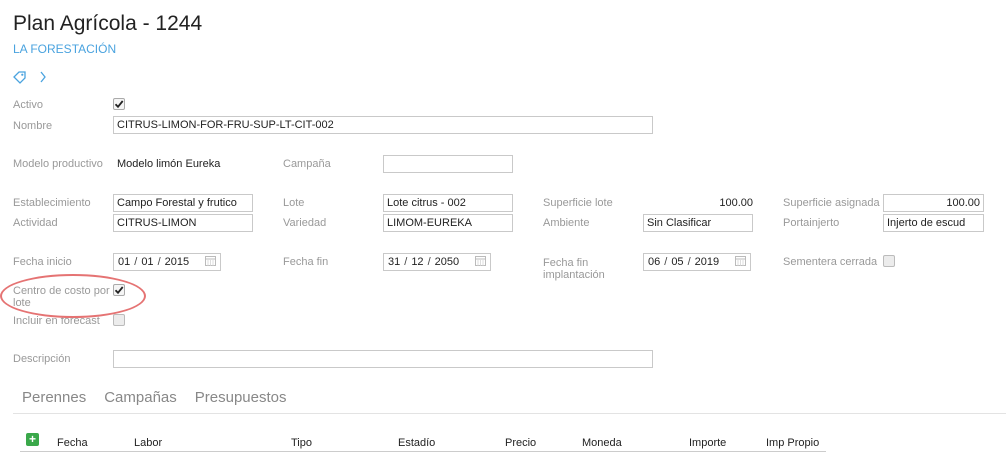 This screenshot has height=468, width=1006. Describe the element at coordinates (148, 443) in the screenshot. I see `column-labor: Labor` at that location.